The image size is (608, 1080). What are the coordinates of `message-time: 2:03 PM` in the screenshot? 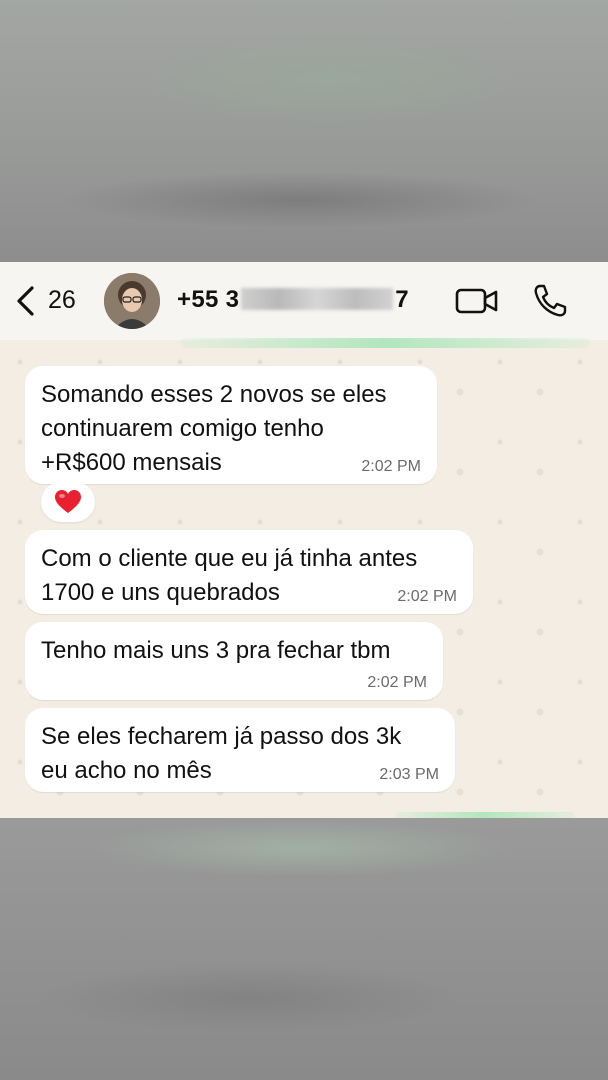 It's located at (409, 774).